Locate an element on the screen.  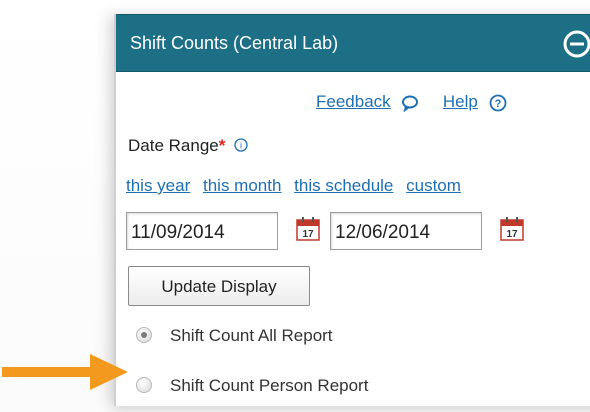
update-display-button: Update Display is located at coordinates (219, 286).